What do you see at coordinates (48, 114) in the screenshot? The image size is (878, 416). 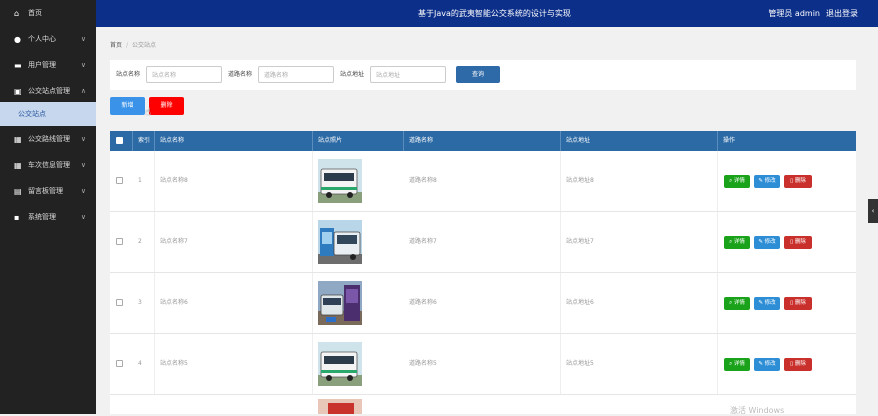 I see `sidebar-subitem-stations: 公交站点` at bounding box center [48, 114].